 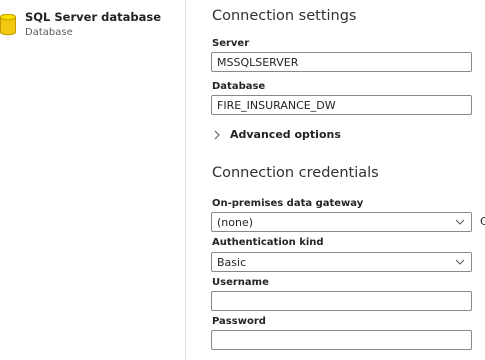 What do you see at coordinates (232, 262) in the screenshot?
I see `auth-kind-value: Basic` at bounding box center [232, 262].